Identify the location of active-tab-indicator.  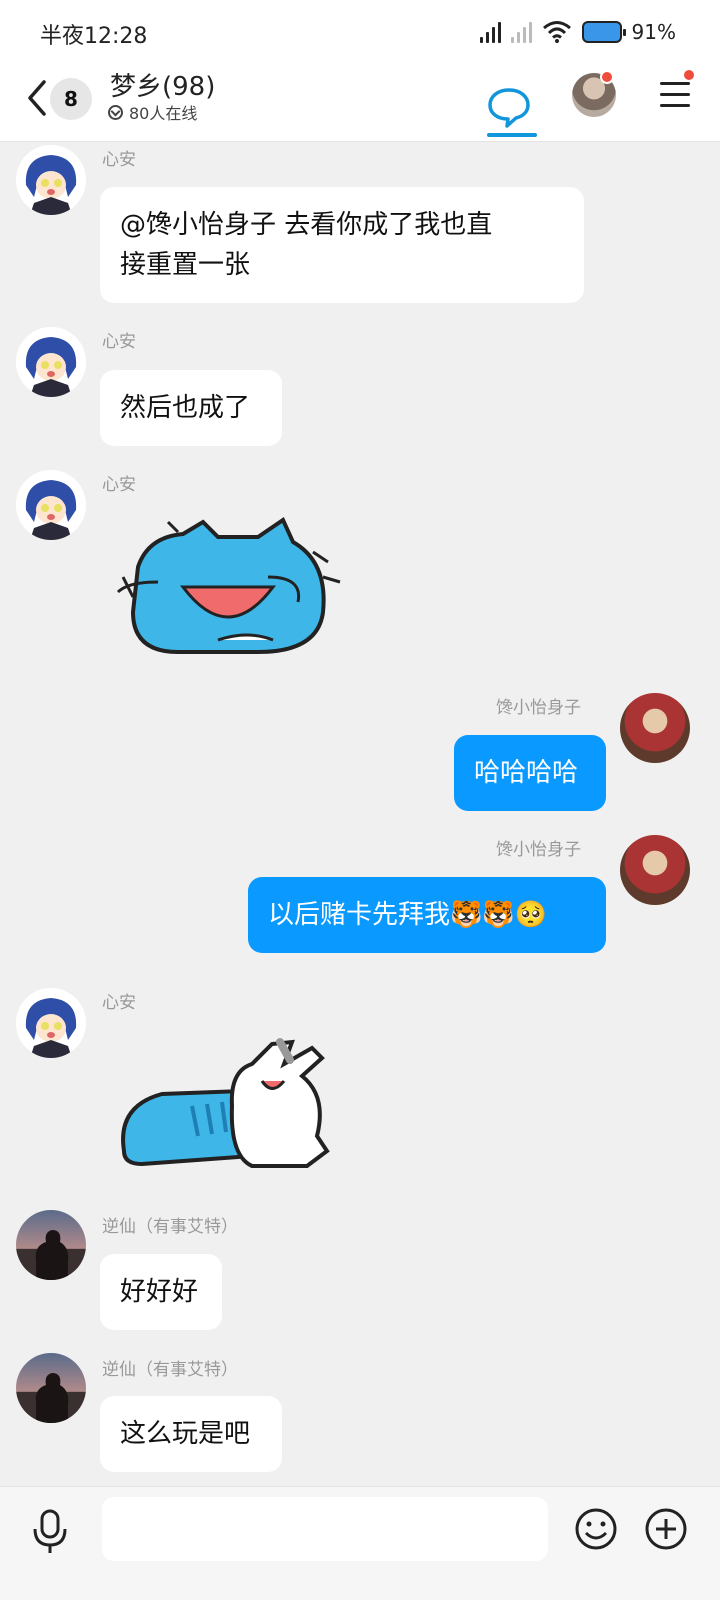
(512, 135).